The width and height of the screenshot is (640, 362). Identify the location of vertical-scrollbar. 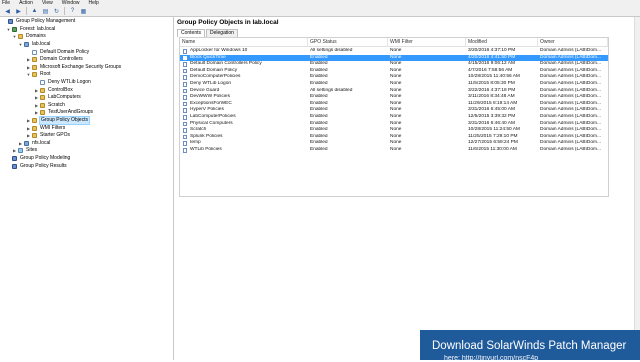
(637, 188).